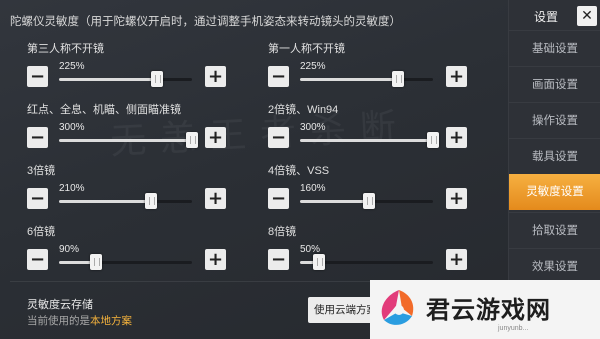  Describe the element at coordinates (69, 249) in the screenshot. I see `sens-value: 90%` at that location.